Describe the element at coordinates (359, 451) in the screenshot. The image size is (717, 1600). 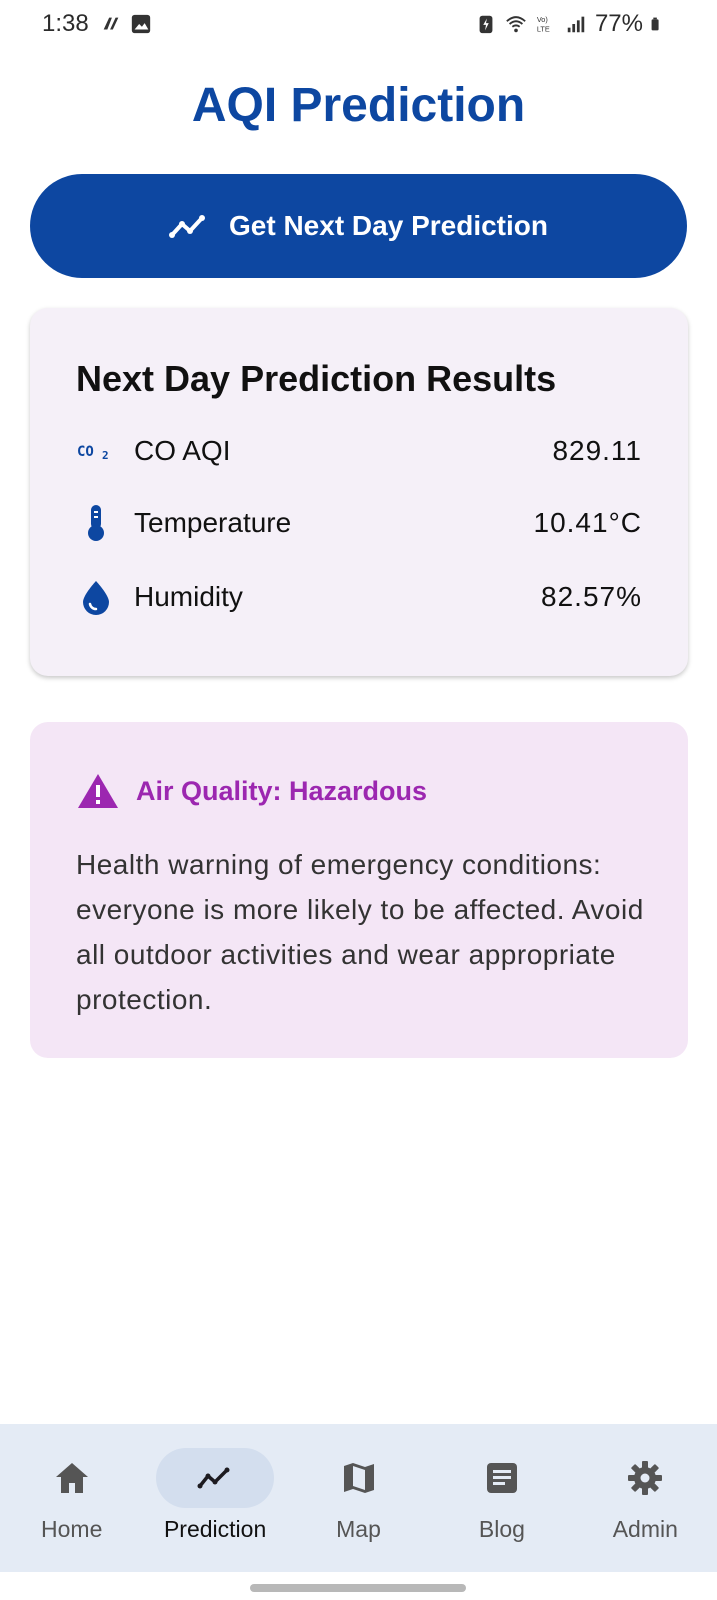
I see `result-row-co-aqi: CO 2 CO AQI 829.11` at that location.